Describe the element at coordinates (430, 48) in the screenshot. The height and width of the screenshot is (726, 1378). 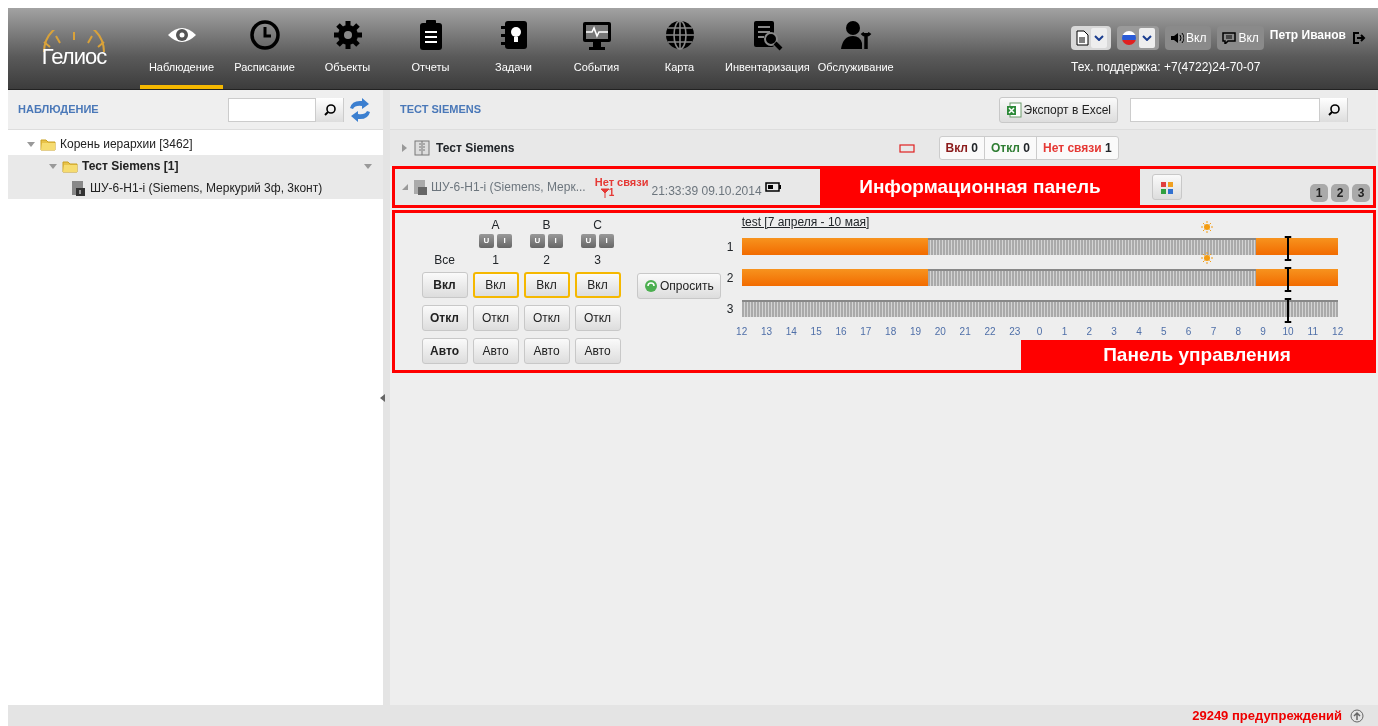
I see `nav-tab: Отчеты` at that location.